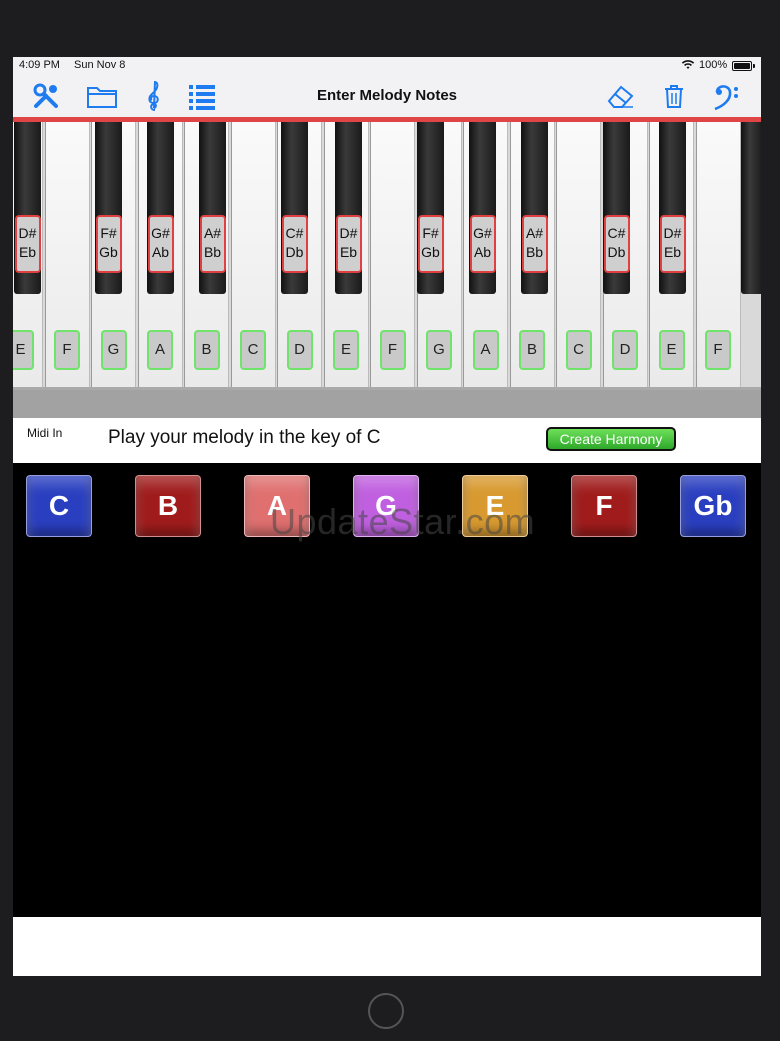 The width and height of the screenshot is (780, 1041). I want to click on chord-button: E, so click(495, 506).